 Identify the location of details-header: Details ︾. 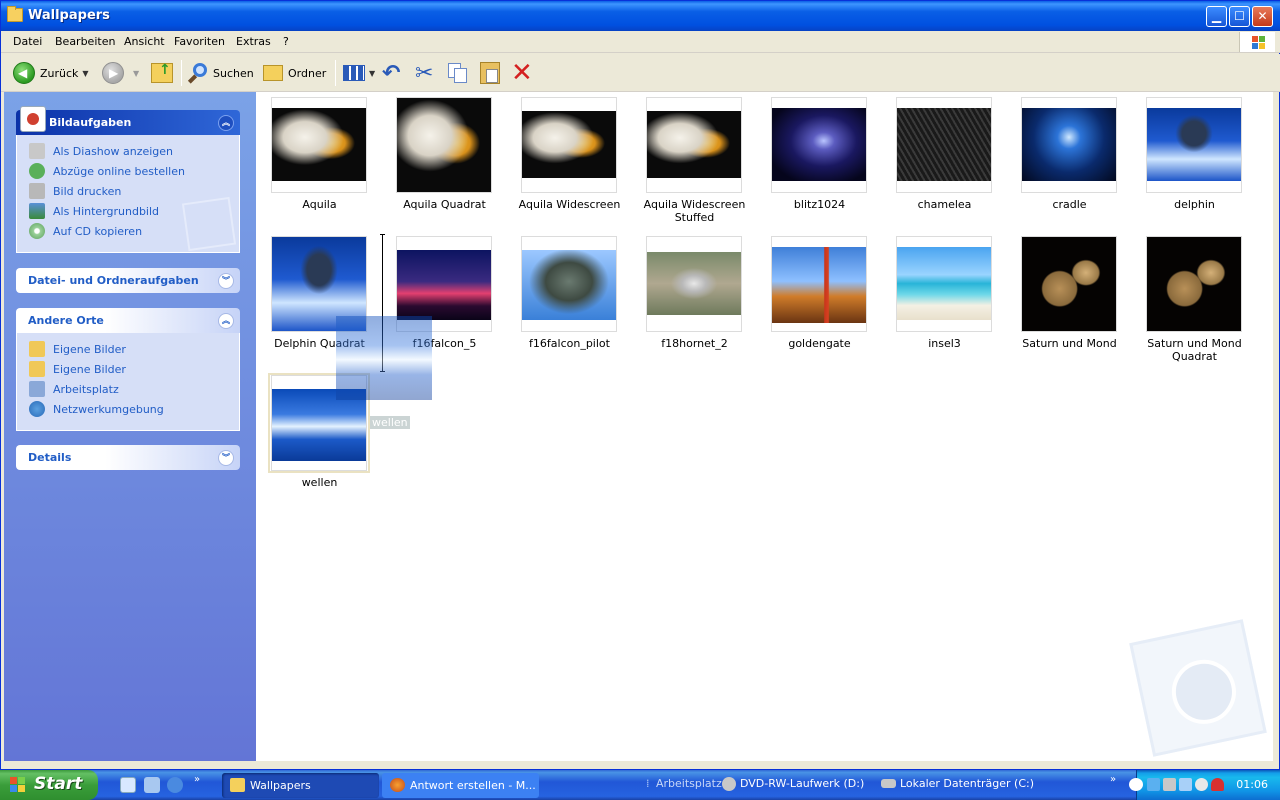
(128, 457).